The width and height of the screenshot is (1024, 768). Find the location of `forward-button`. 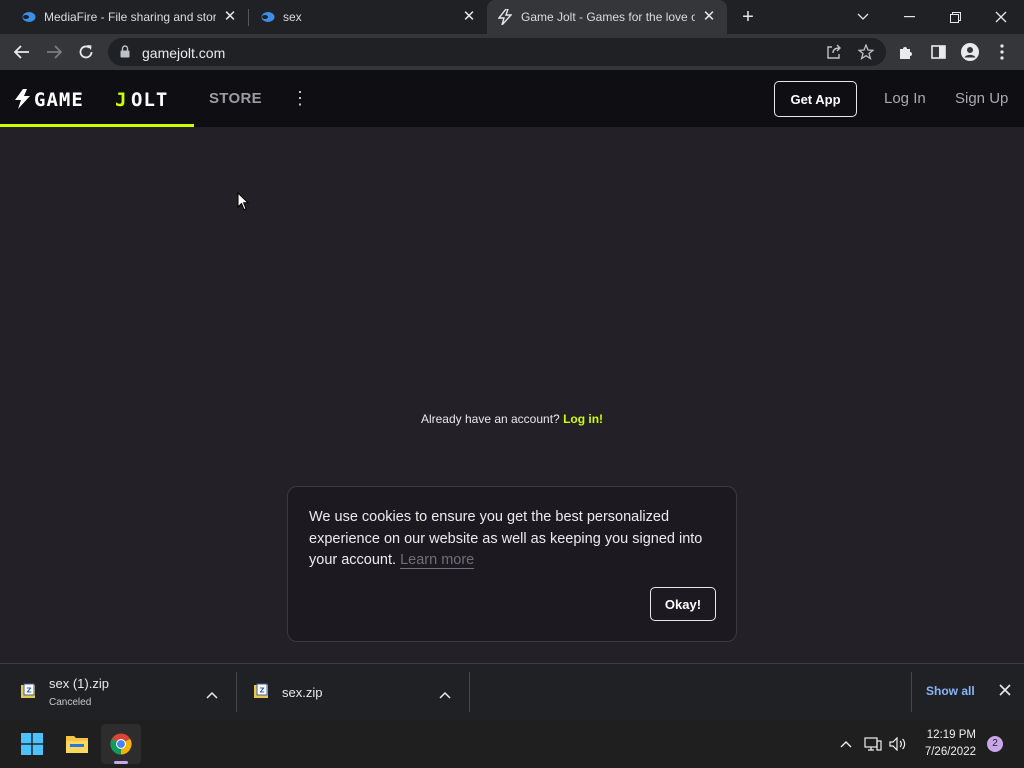

forward-button is located at coordinates (54, 52).